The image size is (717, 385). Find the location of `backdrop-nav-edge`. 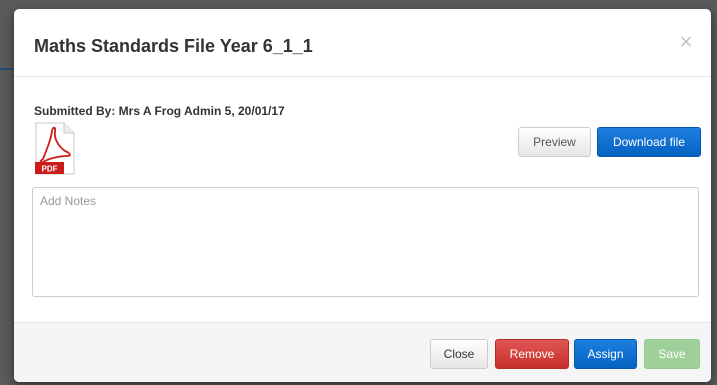

backdrop-nav-edge is located at coordinates (7, 69).